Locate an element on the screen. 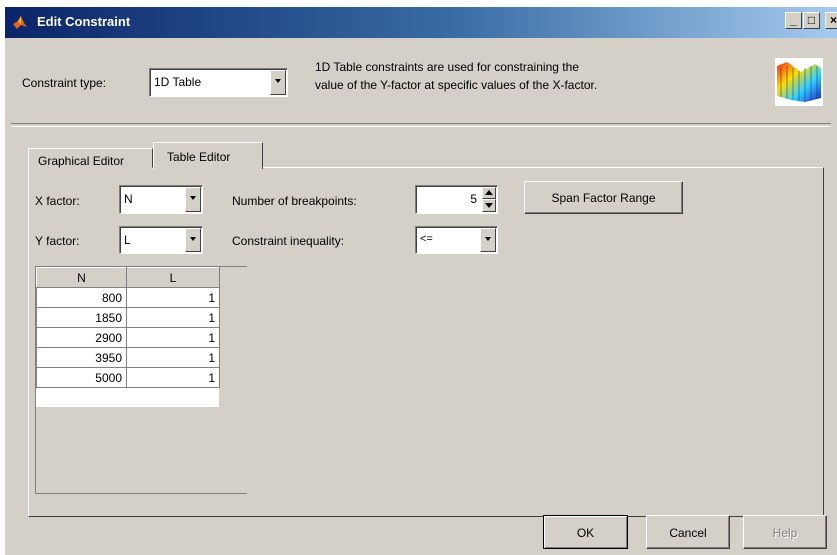 This screenshot has width=837, height=555. table-row: 3950 1 is located at coordinates (128, 357).